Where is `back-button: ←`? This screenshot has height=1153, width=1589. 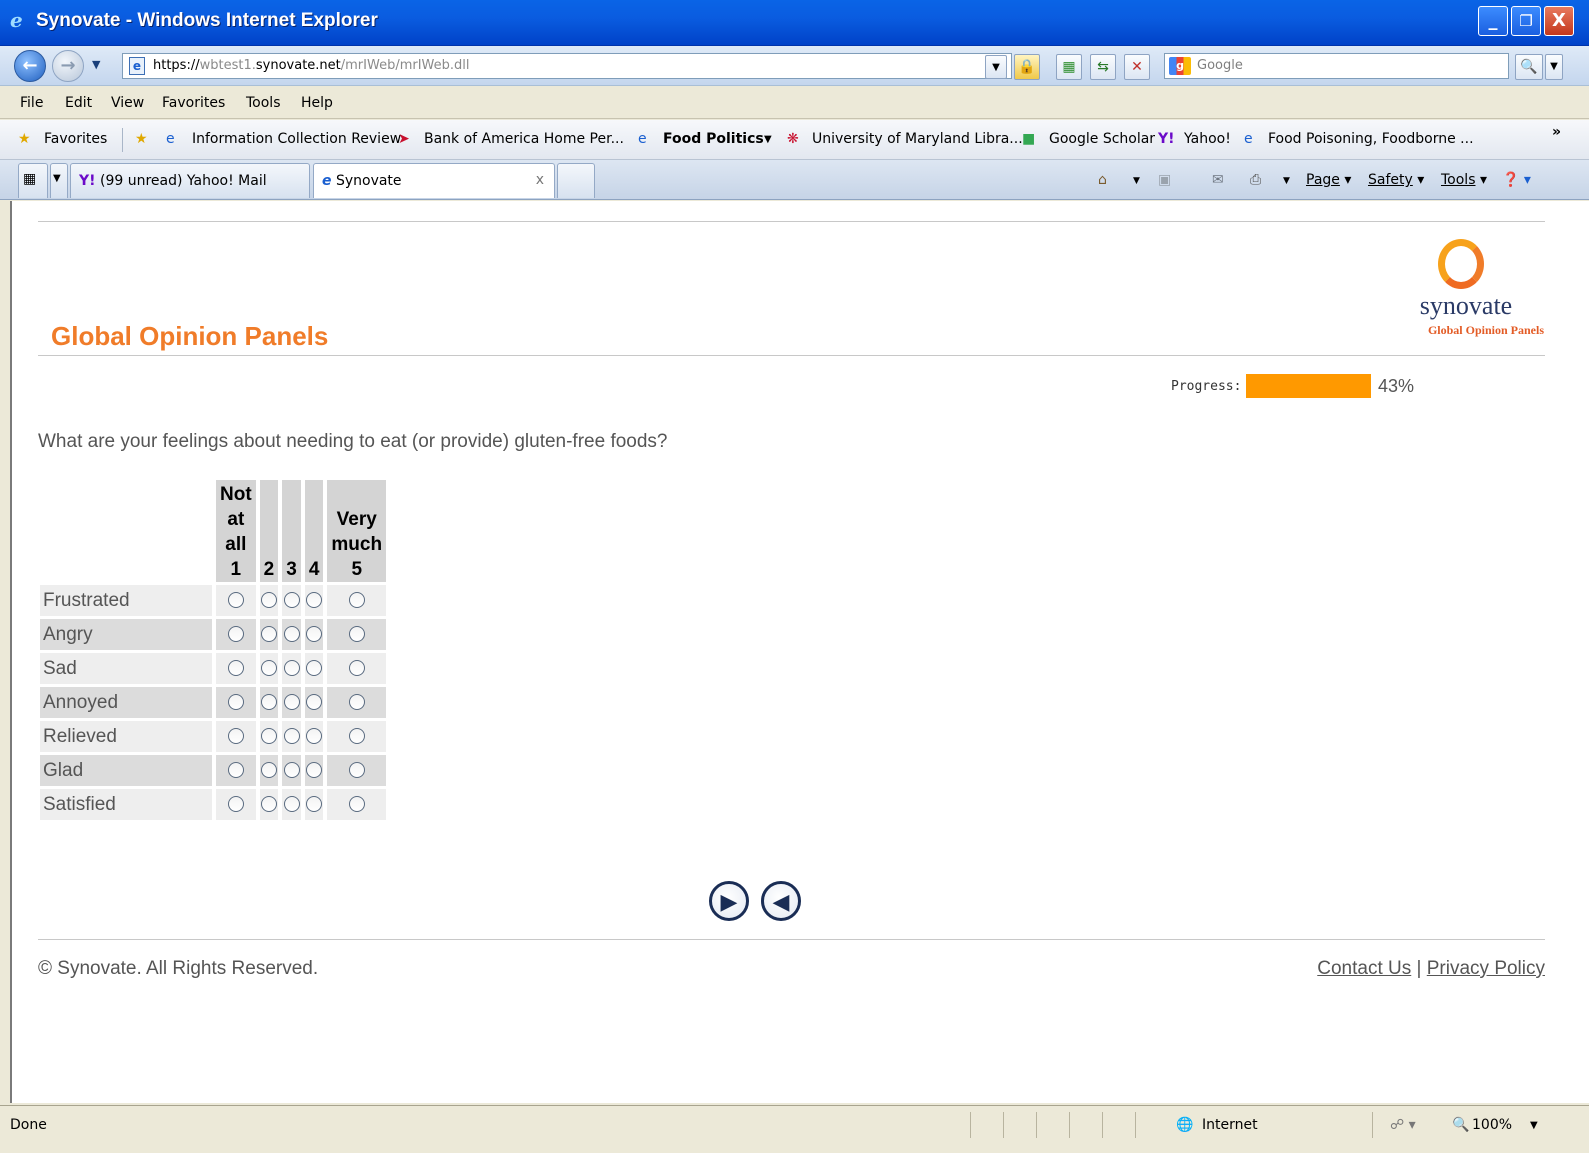
back-button: ← is located at coordinates (30, 66).